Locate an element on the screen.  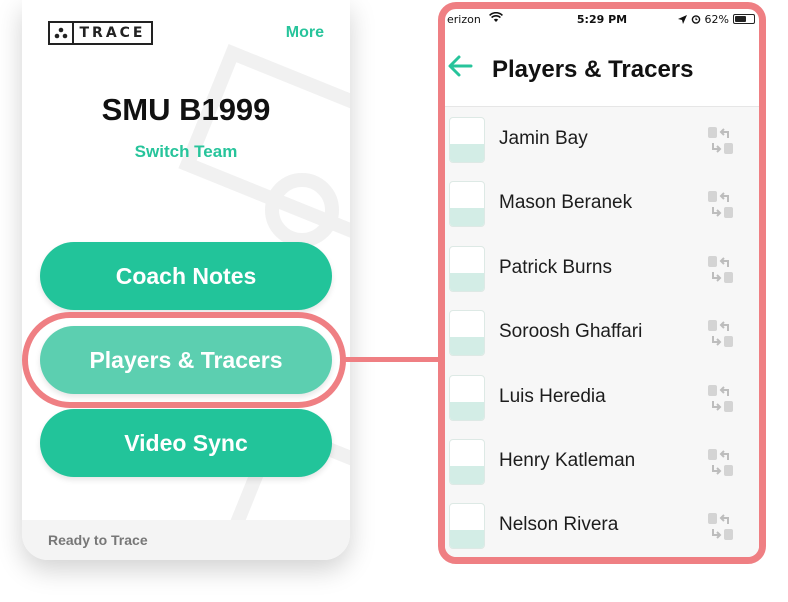
location-arrow-icon is located at coordinates (682, 19).